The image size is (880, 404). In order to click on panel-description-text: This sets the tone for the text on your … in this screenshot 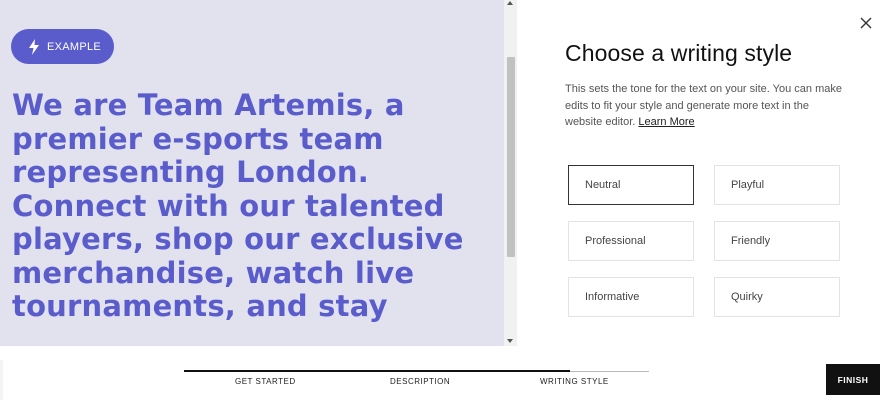, I will do `click(703, 105)`.